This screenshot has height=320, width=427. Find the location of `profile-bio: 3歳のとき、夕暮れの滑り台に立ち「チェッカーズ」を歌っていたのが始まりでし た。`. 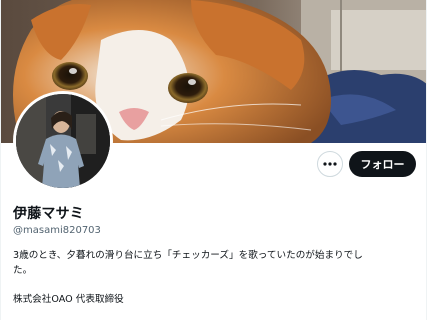

profile-bio: 3歳のとき、夕暮れの滑り台に立ち「チェッカーズ」を歌っていたのが始まりでし た。 is located at coordinates (213, 263).